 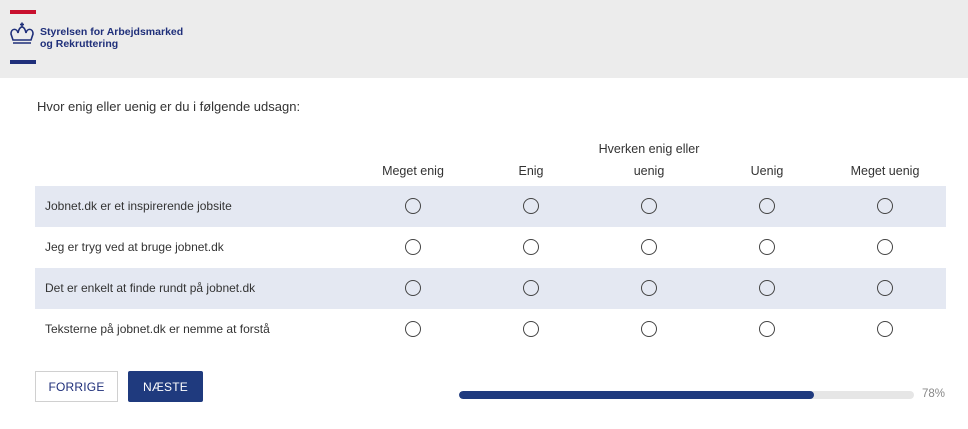 I want to click on brand-stripe-red, so click(x=23, y=12).